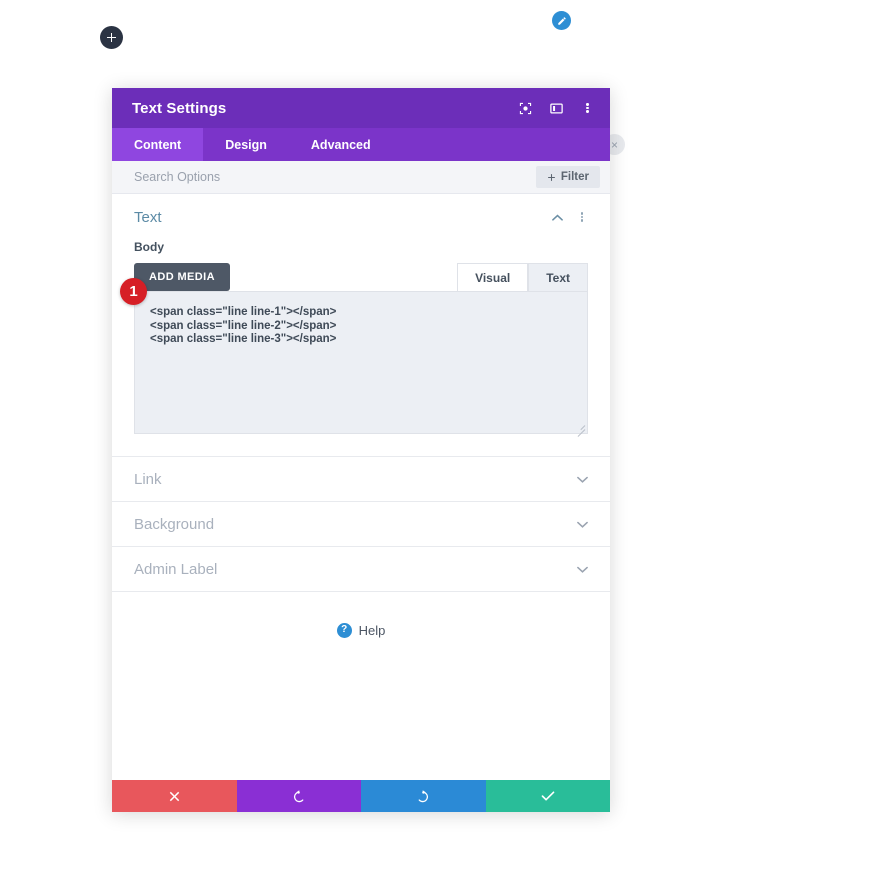  What do you see at coordinates (569, 217) in the screenshot?
I see `section-text-icons` at bounding box center [569, 217].